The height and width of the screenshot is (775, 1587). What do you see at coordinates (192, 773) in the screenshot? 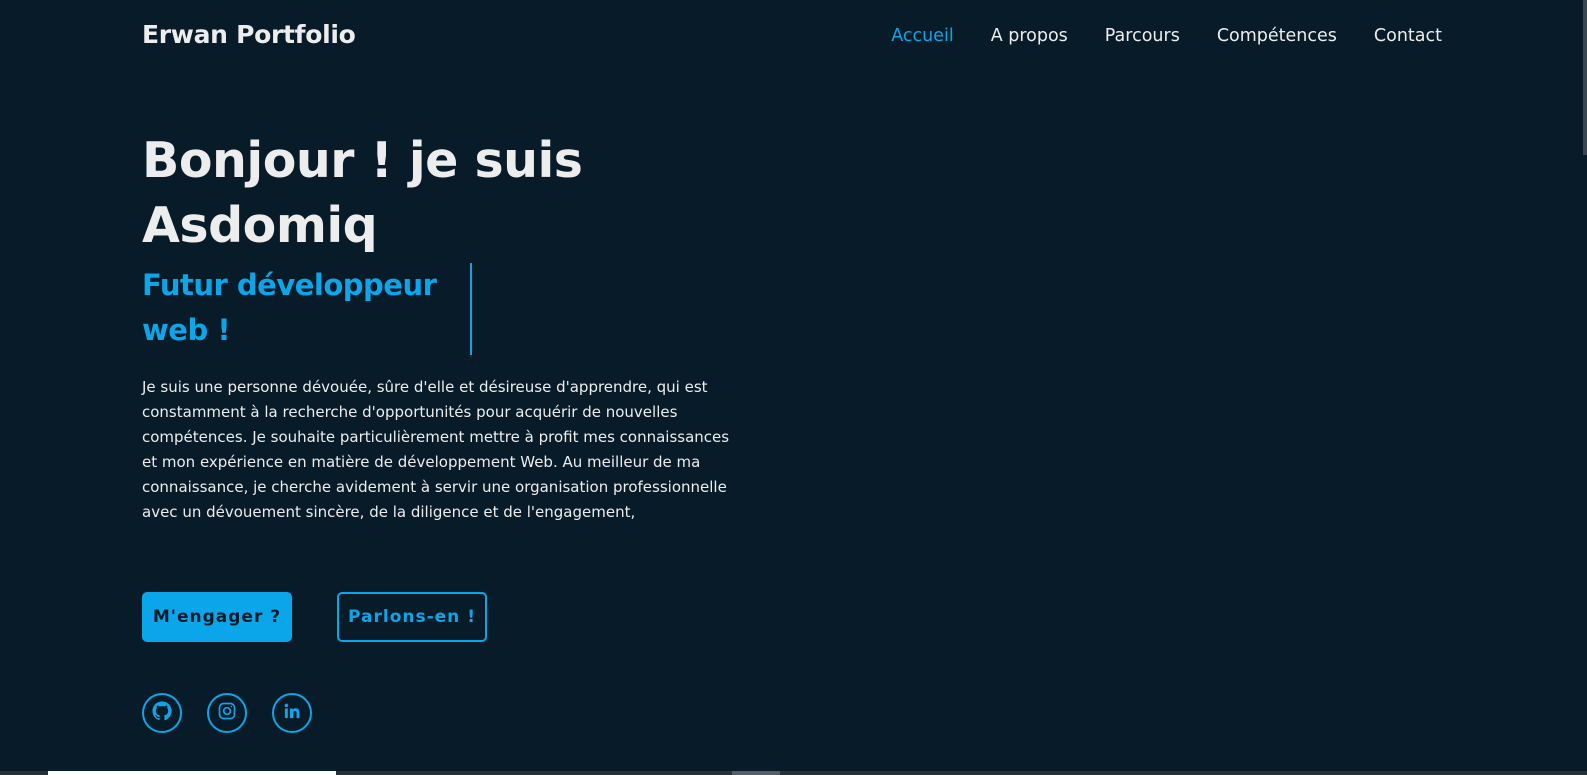
I see `horizontal-scrollbar-thumb` at bounding box center [192, 773].